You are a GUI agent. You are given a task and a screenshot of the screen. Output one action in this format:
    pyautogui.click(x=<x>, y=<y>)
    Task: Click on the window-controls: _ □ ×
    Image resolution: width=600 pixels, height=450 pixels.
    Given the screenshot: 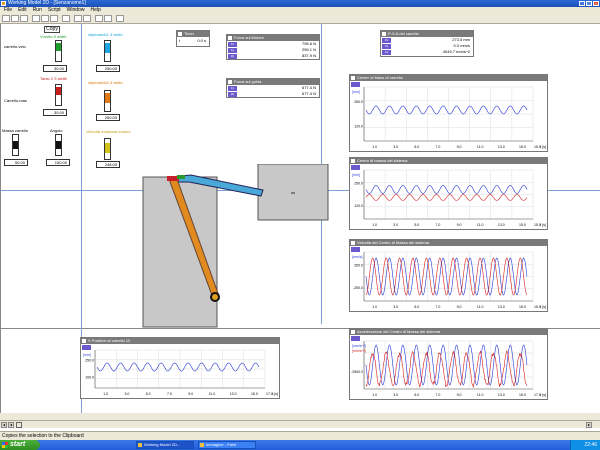 What is the action you would take?
    pyautogui.click(x=589, y=3)
    